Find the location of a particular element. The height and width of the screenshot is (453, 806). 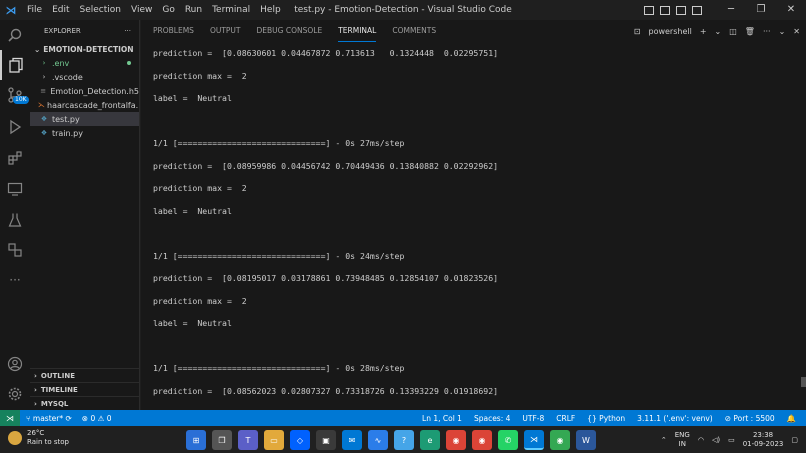

tree-item-env: › .env is located at coordinates (84, 63).